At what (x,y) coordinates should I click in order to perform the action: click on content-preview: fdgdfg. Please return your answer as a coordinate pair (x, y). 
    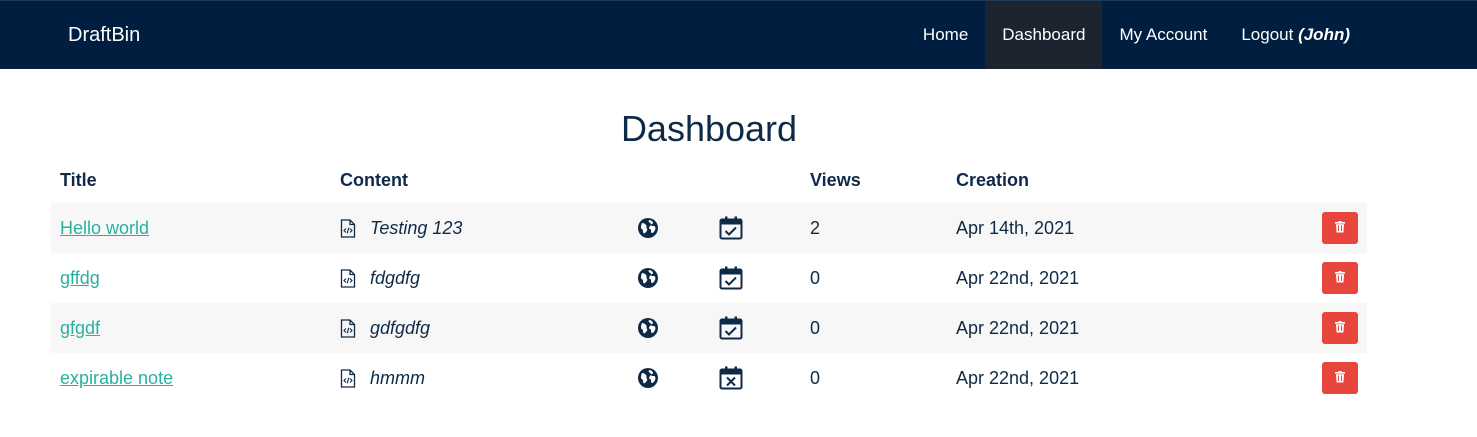
    Looking at the image, I should click on (395, 277).